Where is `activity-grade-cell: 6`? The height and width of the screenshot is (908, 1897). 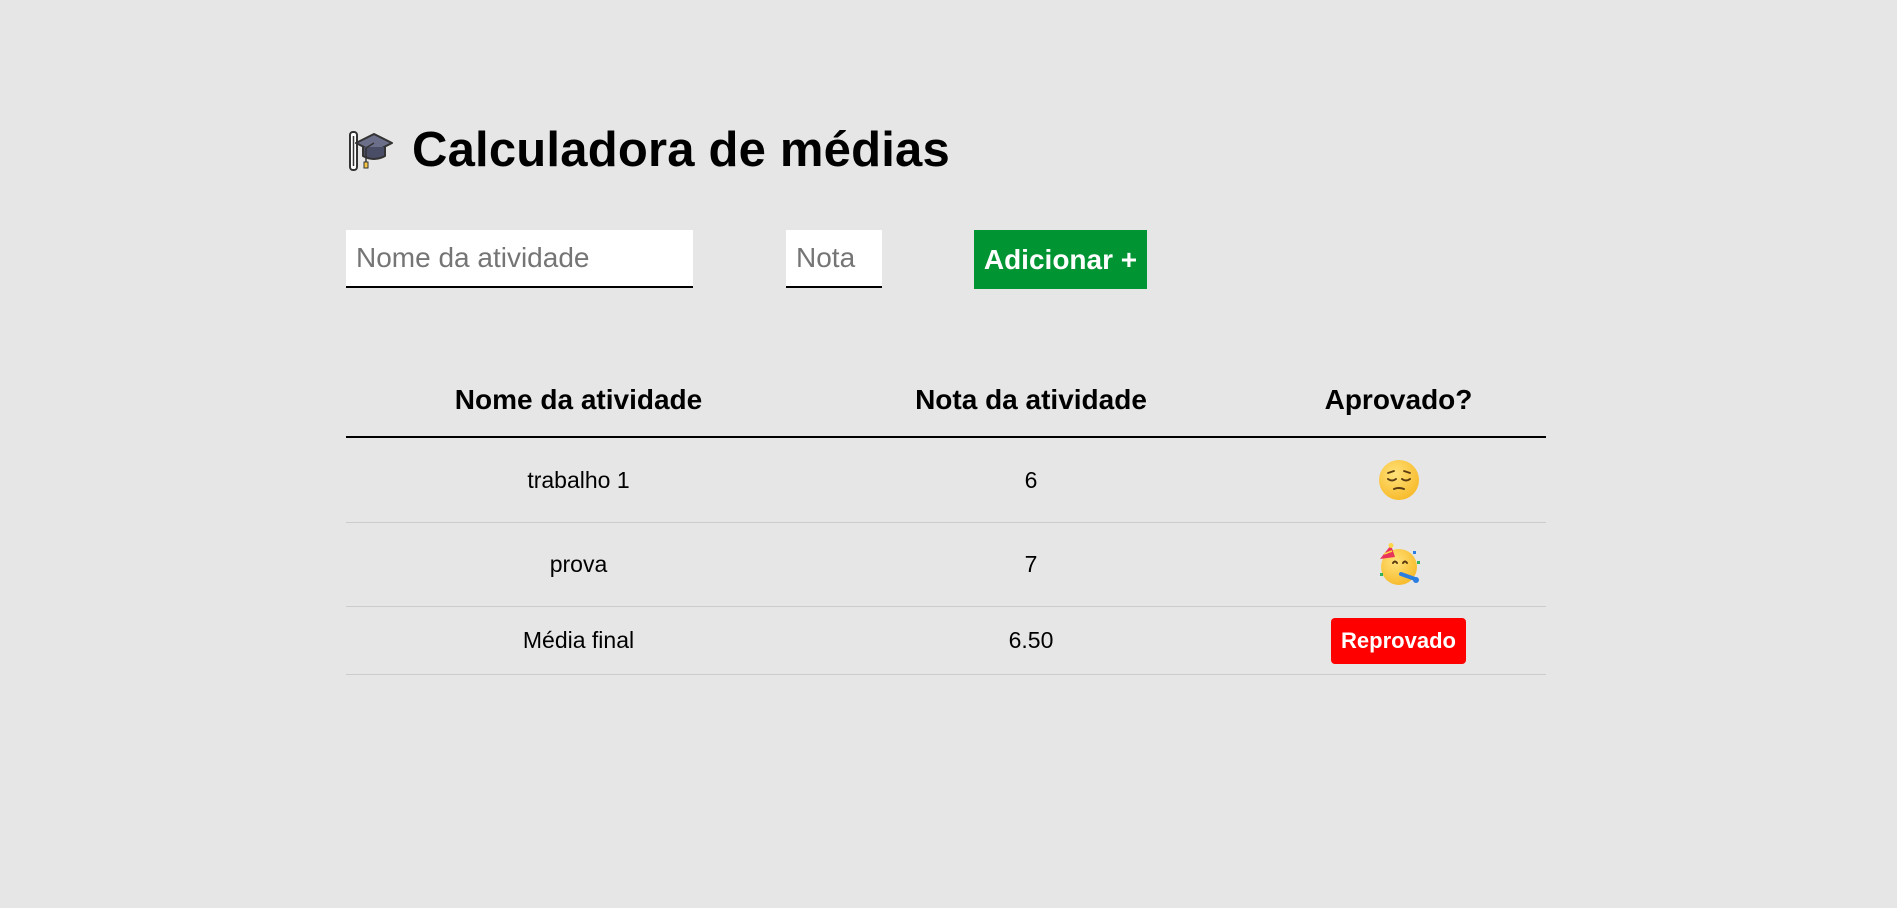
activity-grade-cell: 6 is located at coordinates (1031, 480).